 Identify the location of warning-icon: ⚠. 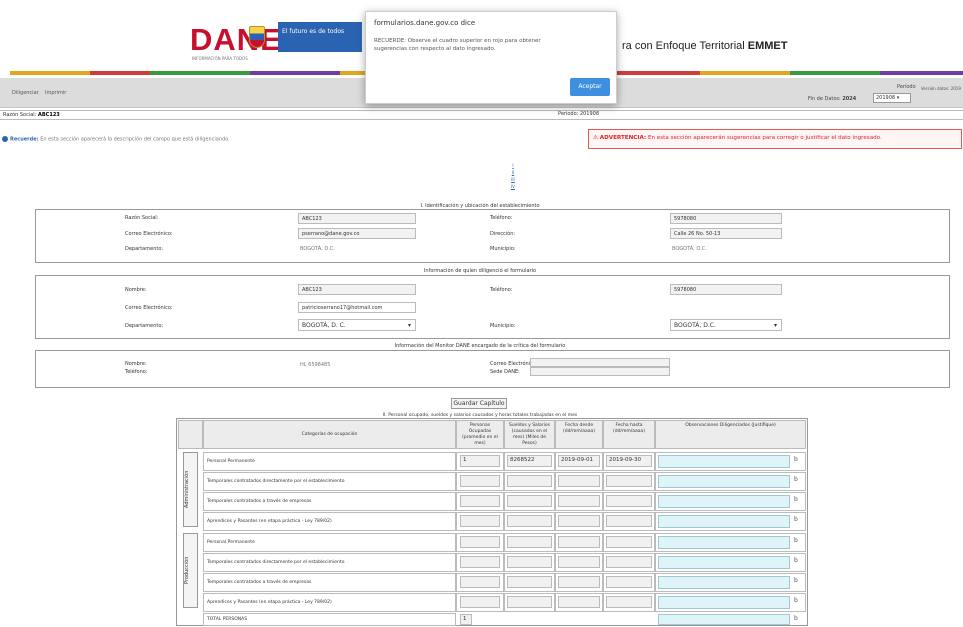
(596, 138).